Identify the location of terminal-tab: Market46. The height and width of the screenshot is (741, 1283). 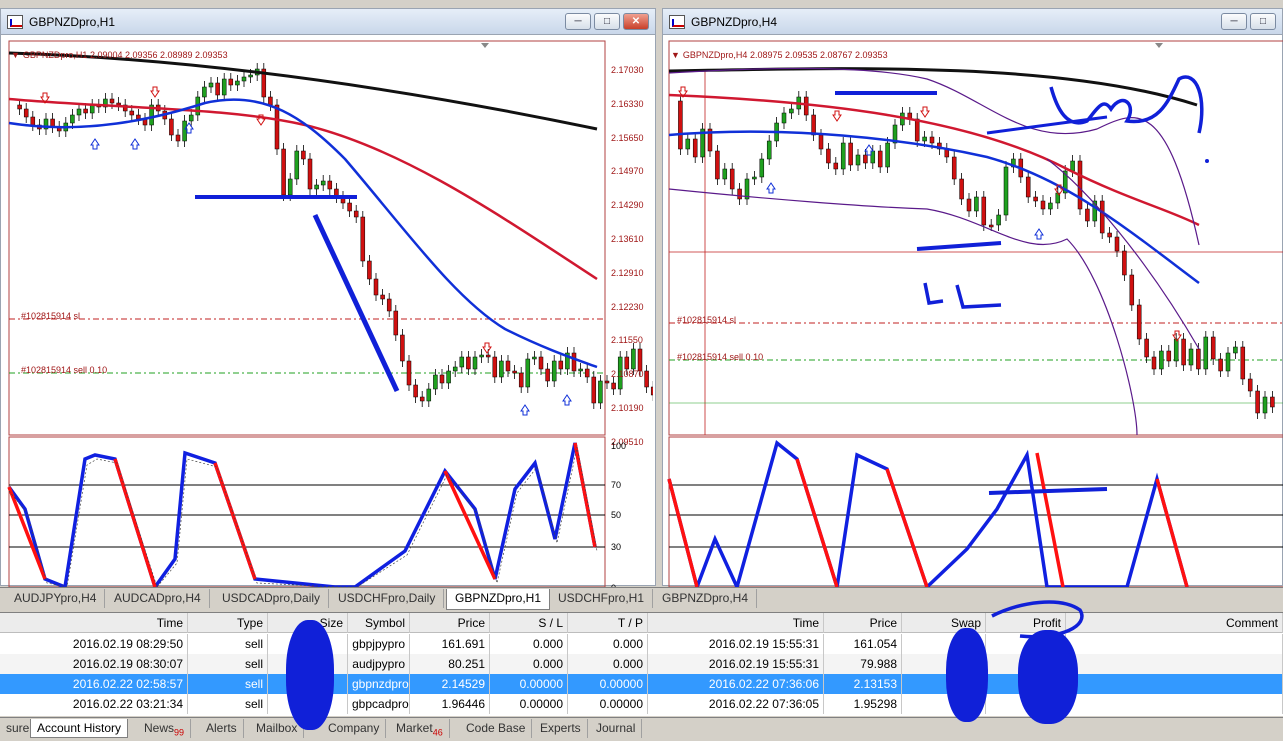
(420, 728).